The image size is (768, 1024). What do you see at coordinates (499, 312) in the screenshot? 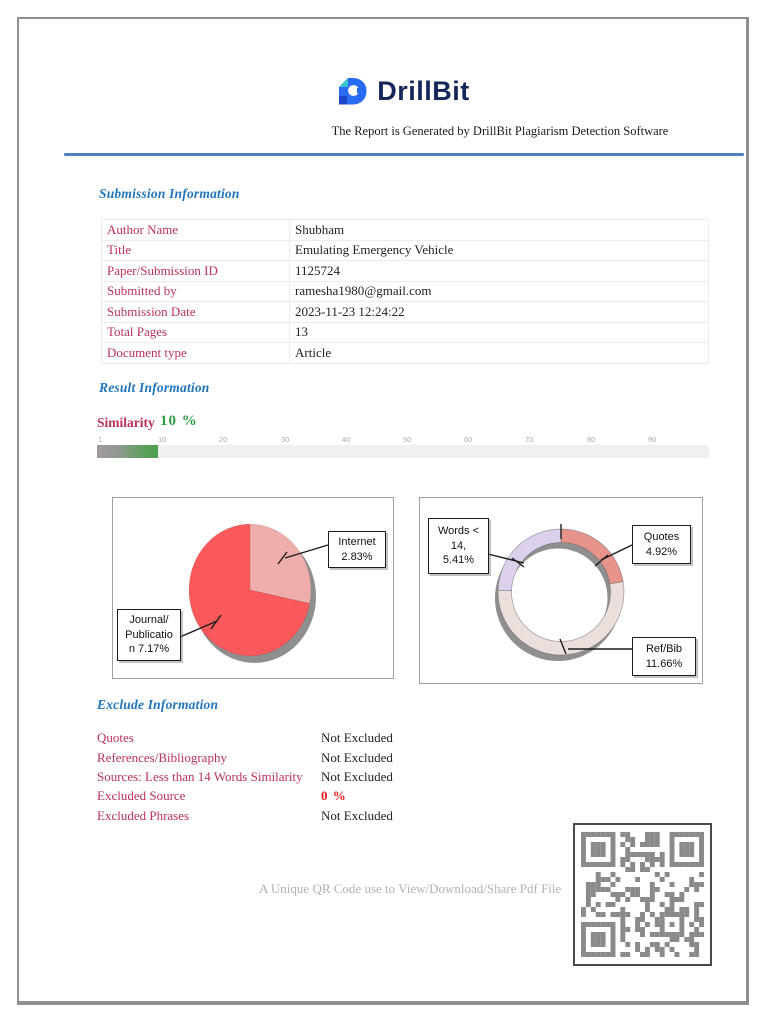
I see `field-value: 2023-11-23 12:24:22` at bounding box center [499, 312].